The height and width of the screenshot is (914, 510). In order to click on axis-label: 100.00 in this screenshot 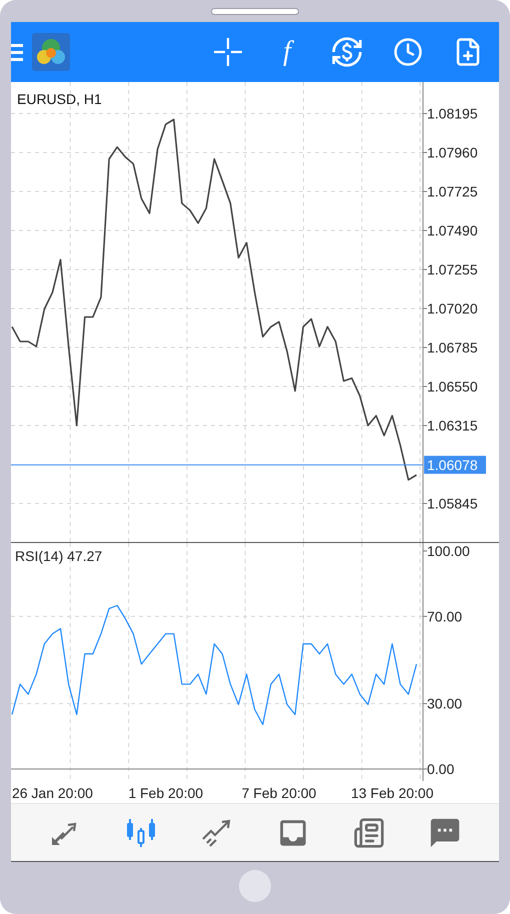, I will do `click(448, 551)`.